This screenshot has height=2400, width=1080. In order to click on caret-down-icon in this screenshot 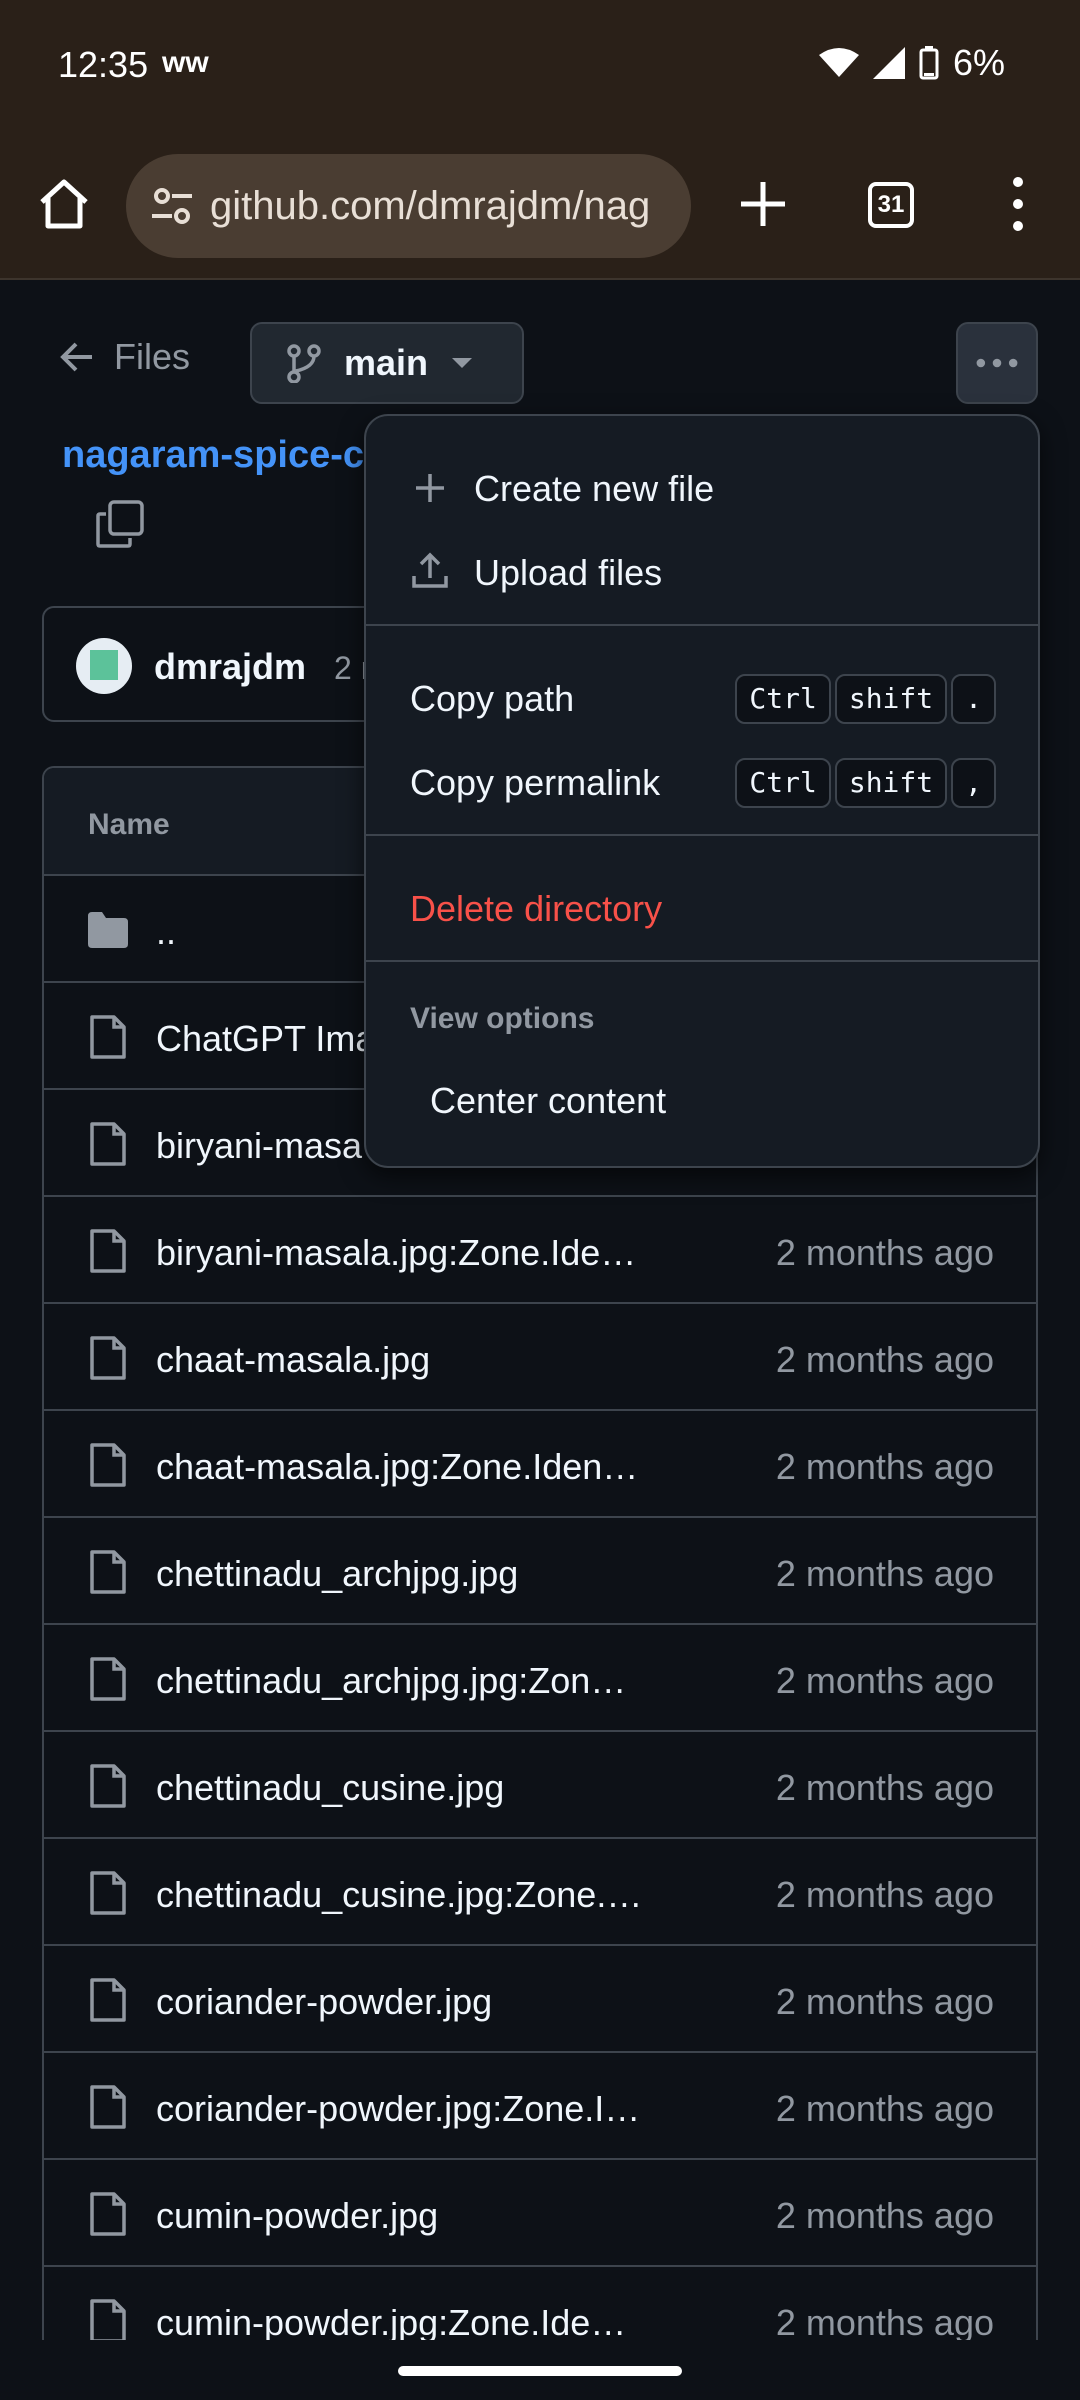, I will do `click(462, 363)`.